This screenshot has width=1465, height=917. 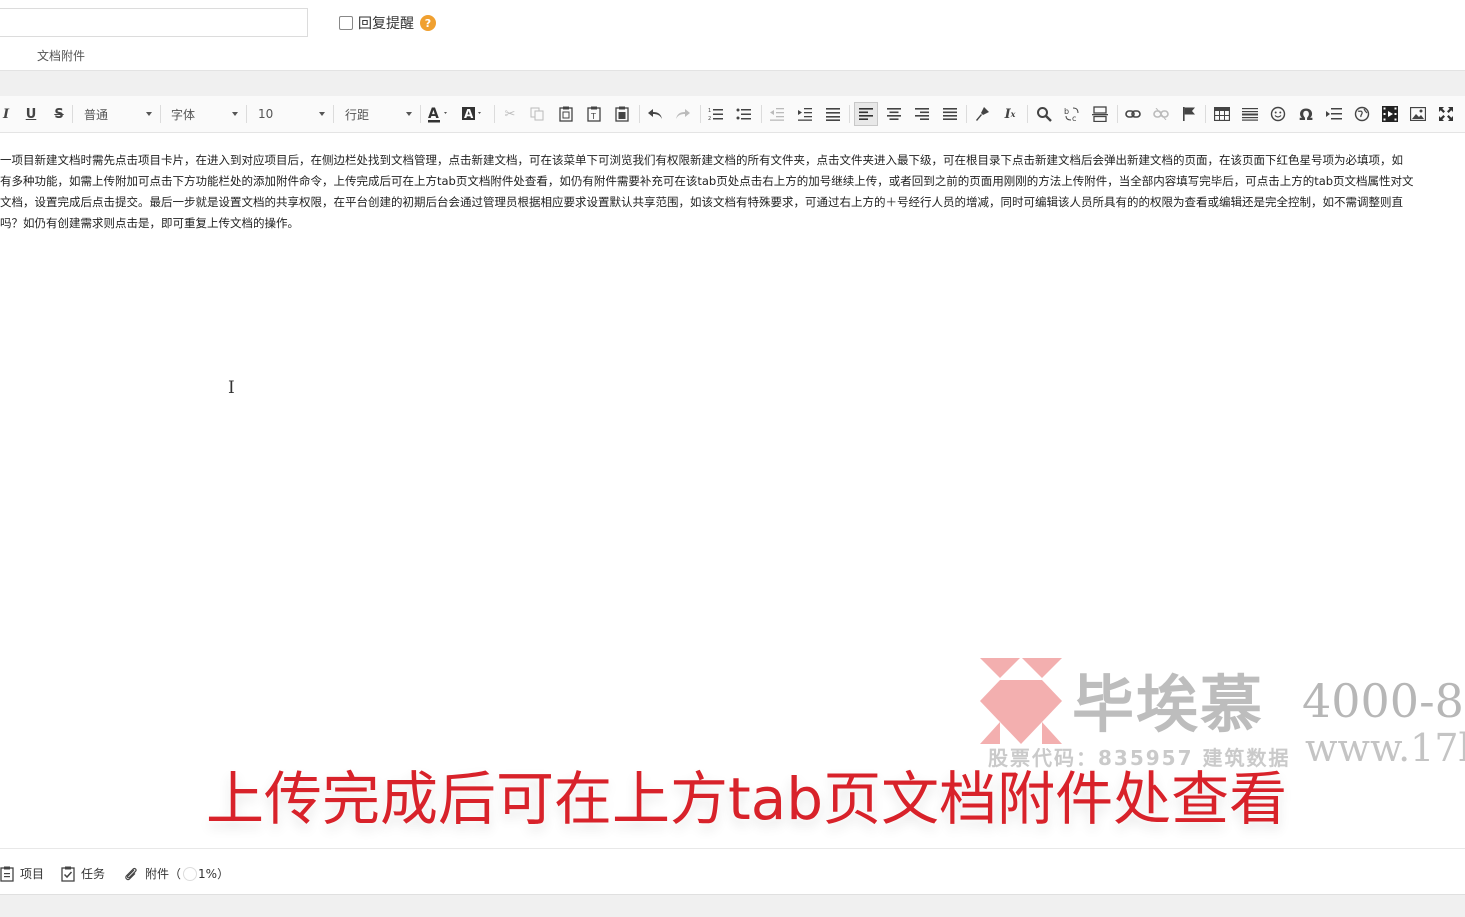 What do you see at coordinates (1066, 111) in the screenshot?
I see `svg-text: b` at bounding box center [1066, 111].